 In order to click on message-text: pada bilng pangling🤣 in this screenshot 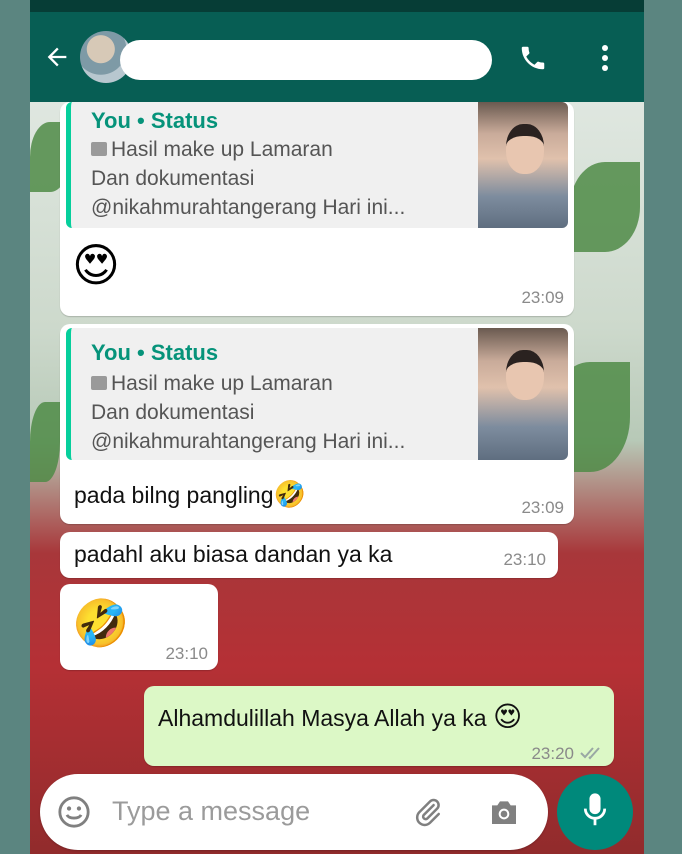, I will do `click(190, 495)`.